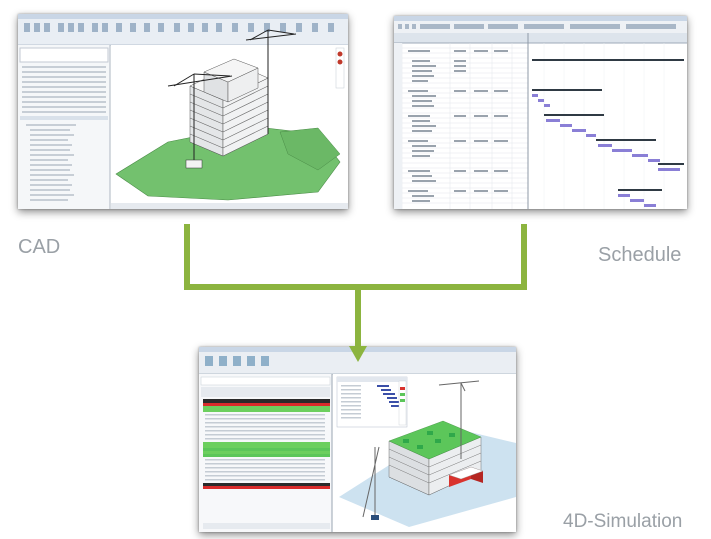  Describe the element at coordinates (640, 255) in the screenshot. I see `schedule-label: Schedule` at that location.